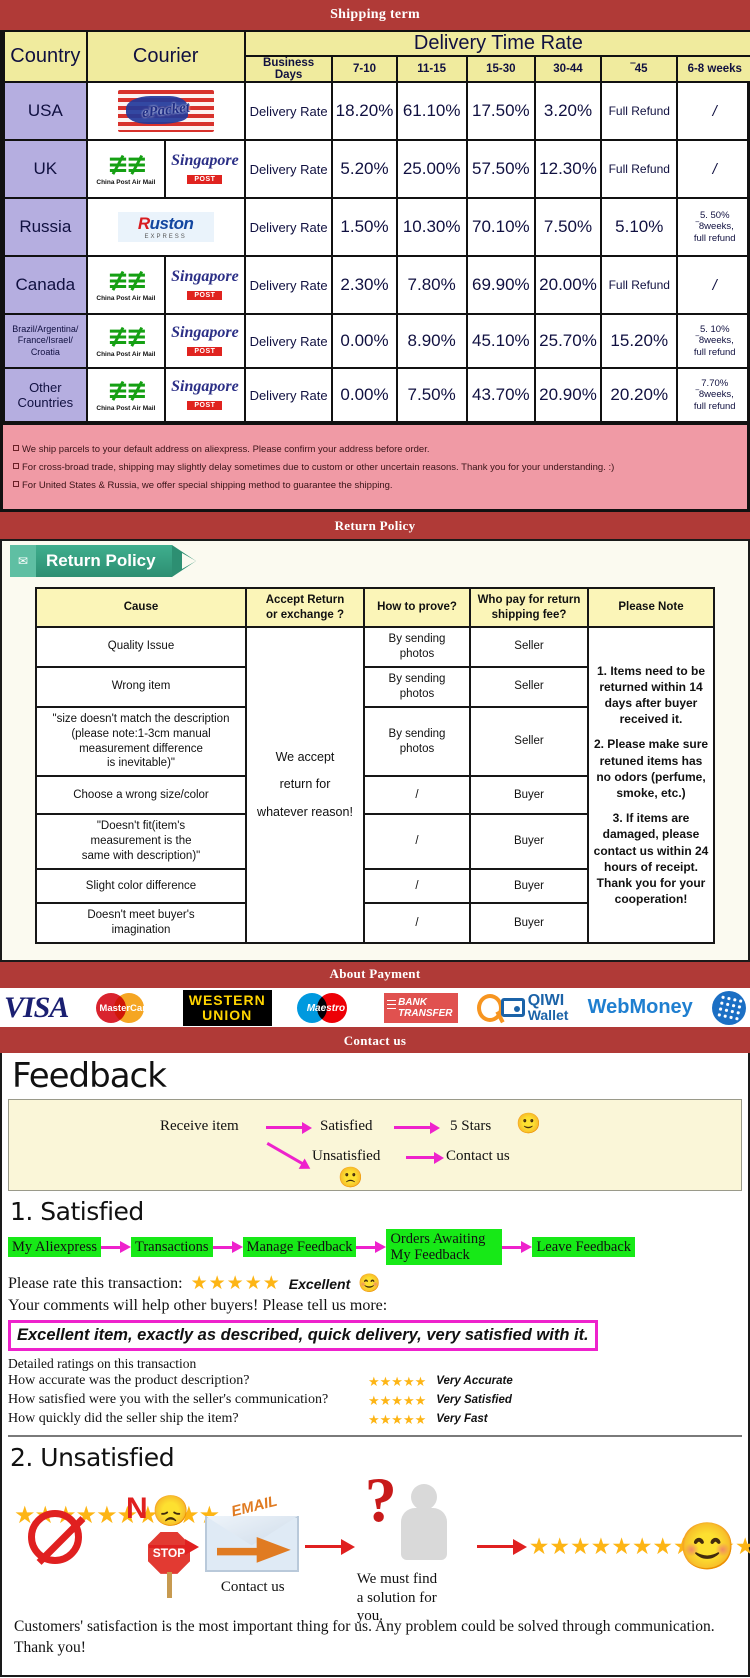 This screenshot has width=750, height=1678. Describe the element at coordinates (713, 111) in the screenshot. I see `rate-6-8-weeks: /` at that location.